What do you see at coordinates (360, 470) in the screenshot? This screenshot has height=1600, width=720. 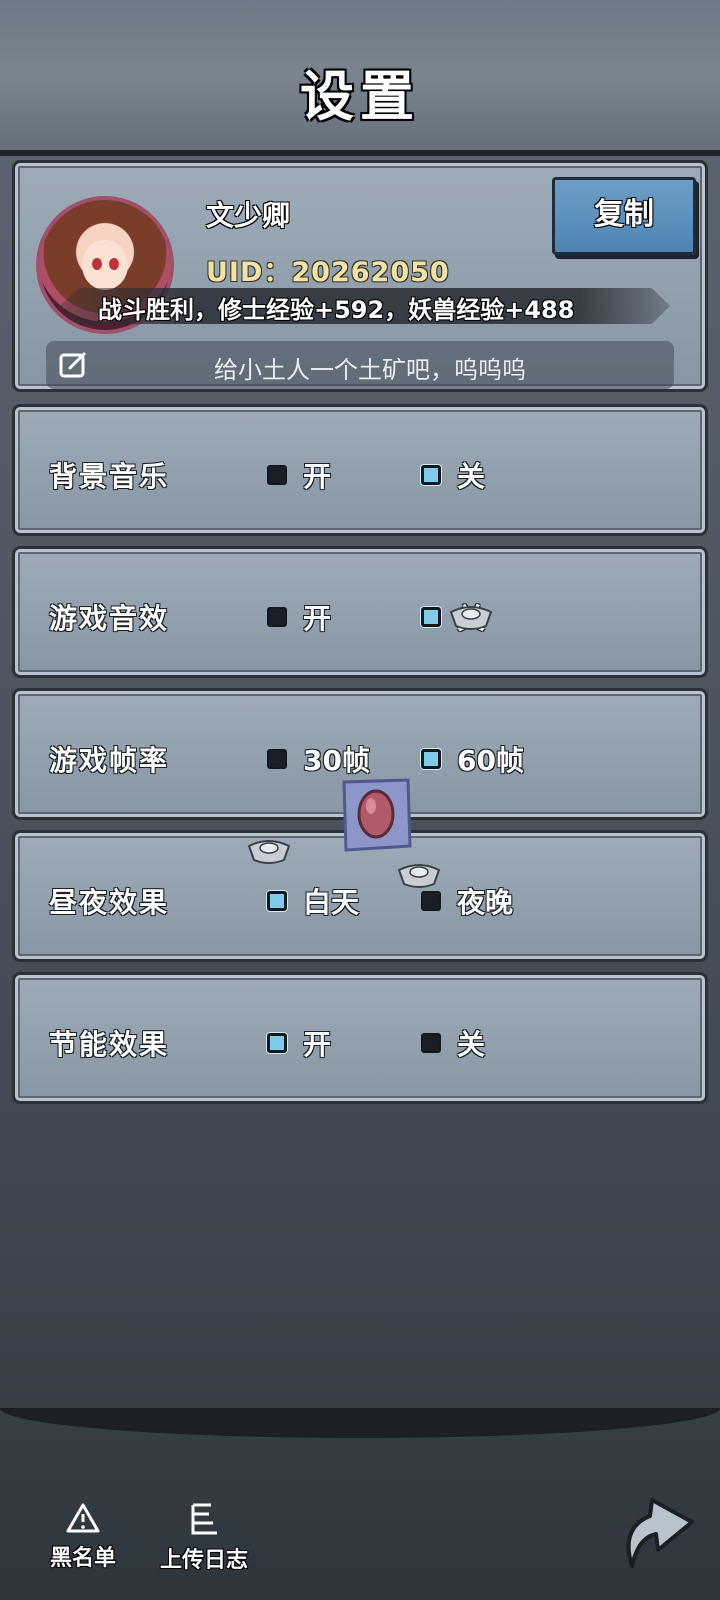 I see `setting-row-bgm: 背景音乐 开 关` at bounding box center [360, 470].